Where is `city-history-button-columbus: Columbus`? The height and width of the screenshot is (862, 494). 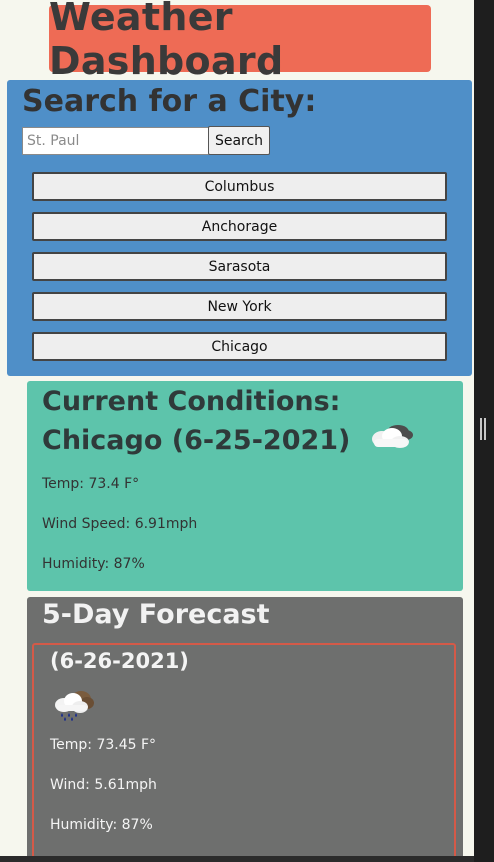 city-history-button-columbus: Columbus is located at coordinates (239, 186).